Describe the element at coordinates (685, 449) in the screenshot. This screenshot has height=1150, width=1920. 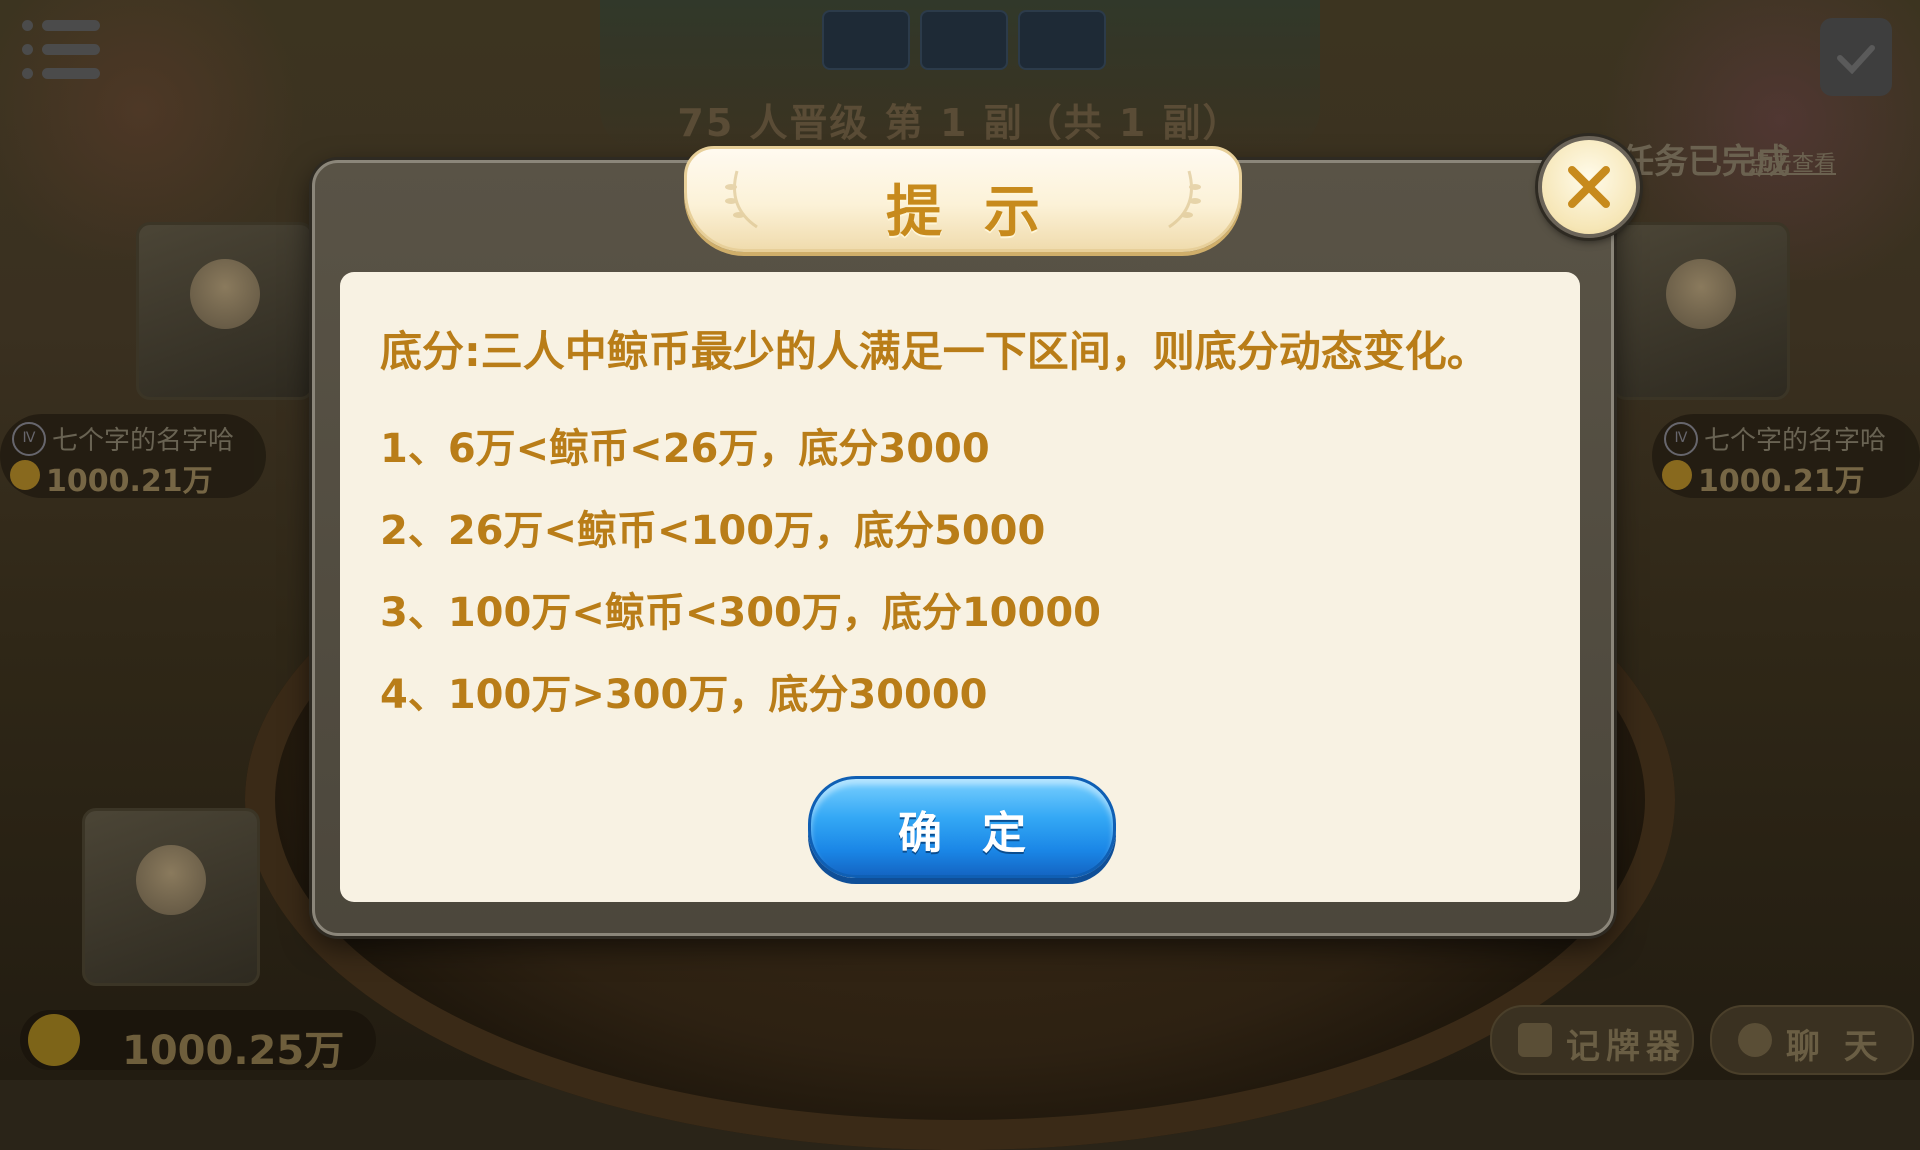
I see `rule-item-1: 1、6万<鲸币<26万，底分3000` at that location.